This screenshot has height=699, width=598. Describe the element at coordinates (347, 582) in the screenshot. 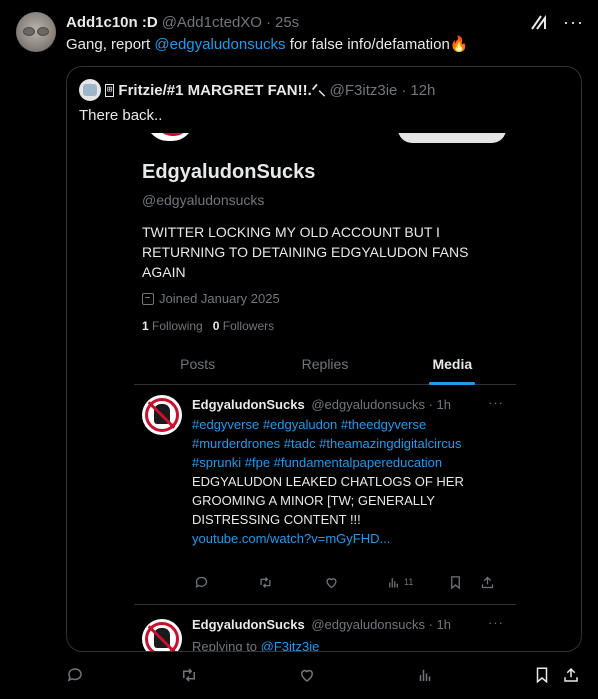

I see `post-actions: 11` at that location.